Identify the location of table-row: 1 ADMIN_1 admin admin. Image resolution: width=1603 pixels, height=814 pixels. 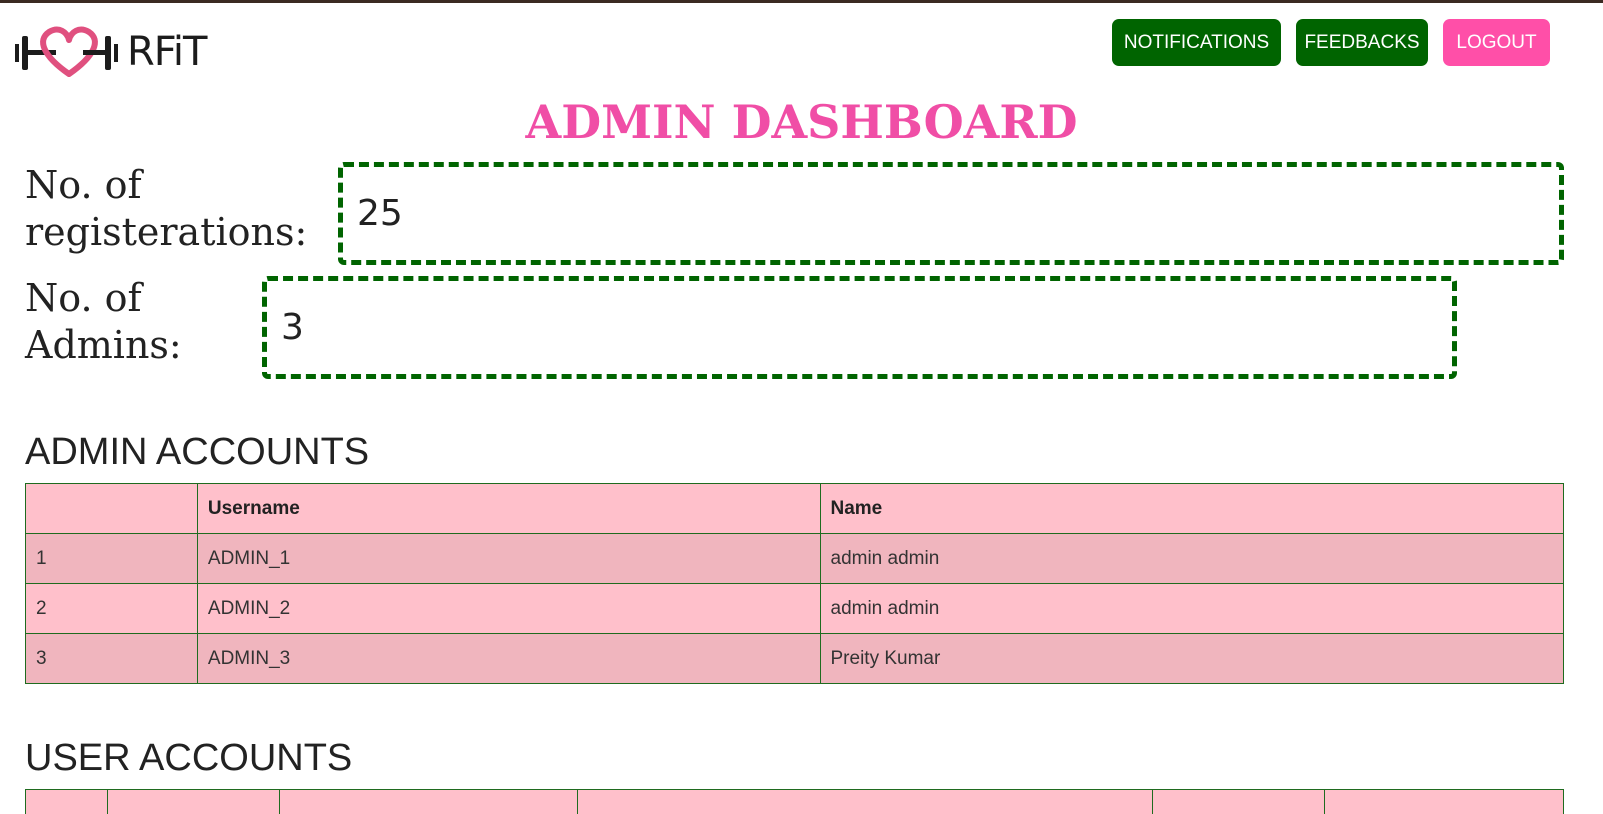
(794, 558).